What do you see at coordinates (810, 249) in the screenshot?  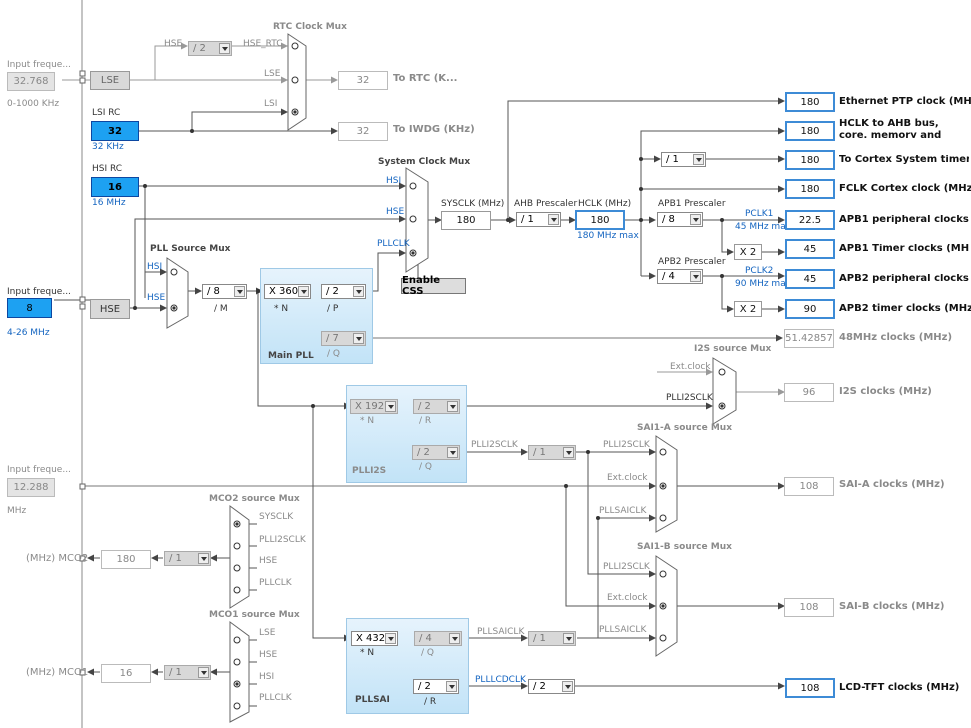 I see `apb1-timer-value: 45` at bounding box center [810, 249].